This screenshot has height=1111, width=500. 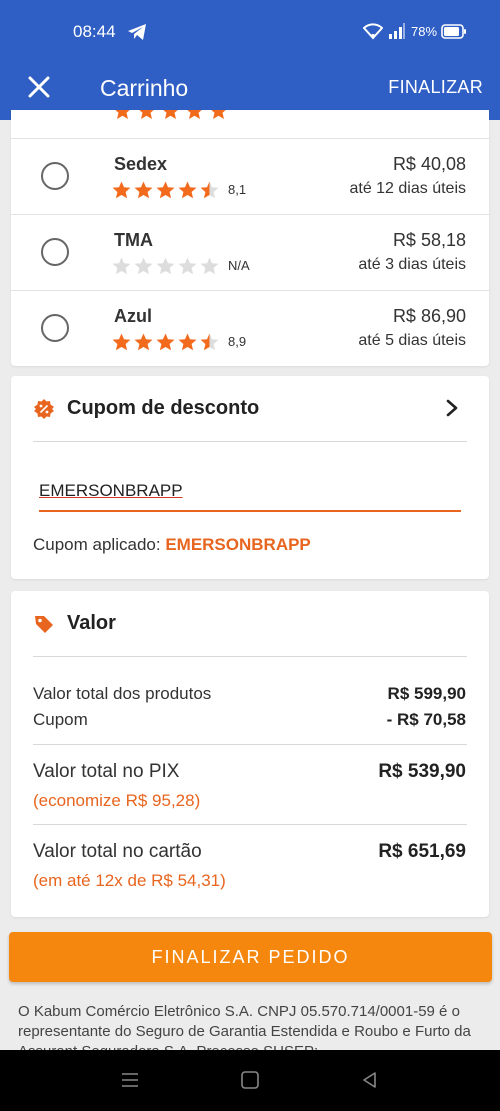 I want to click on telegram-icon, so click(x=137, y=32).